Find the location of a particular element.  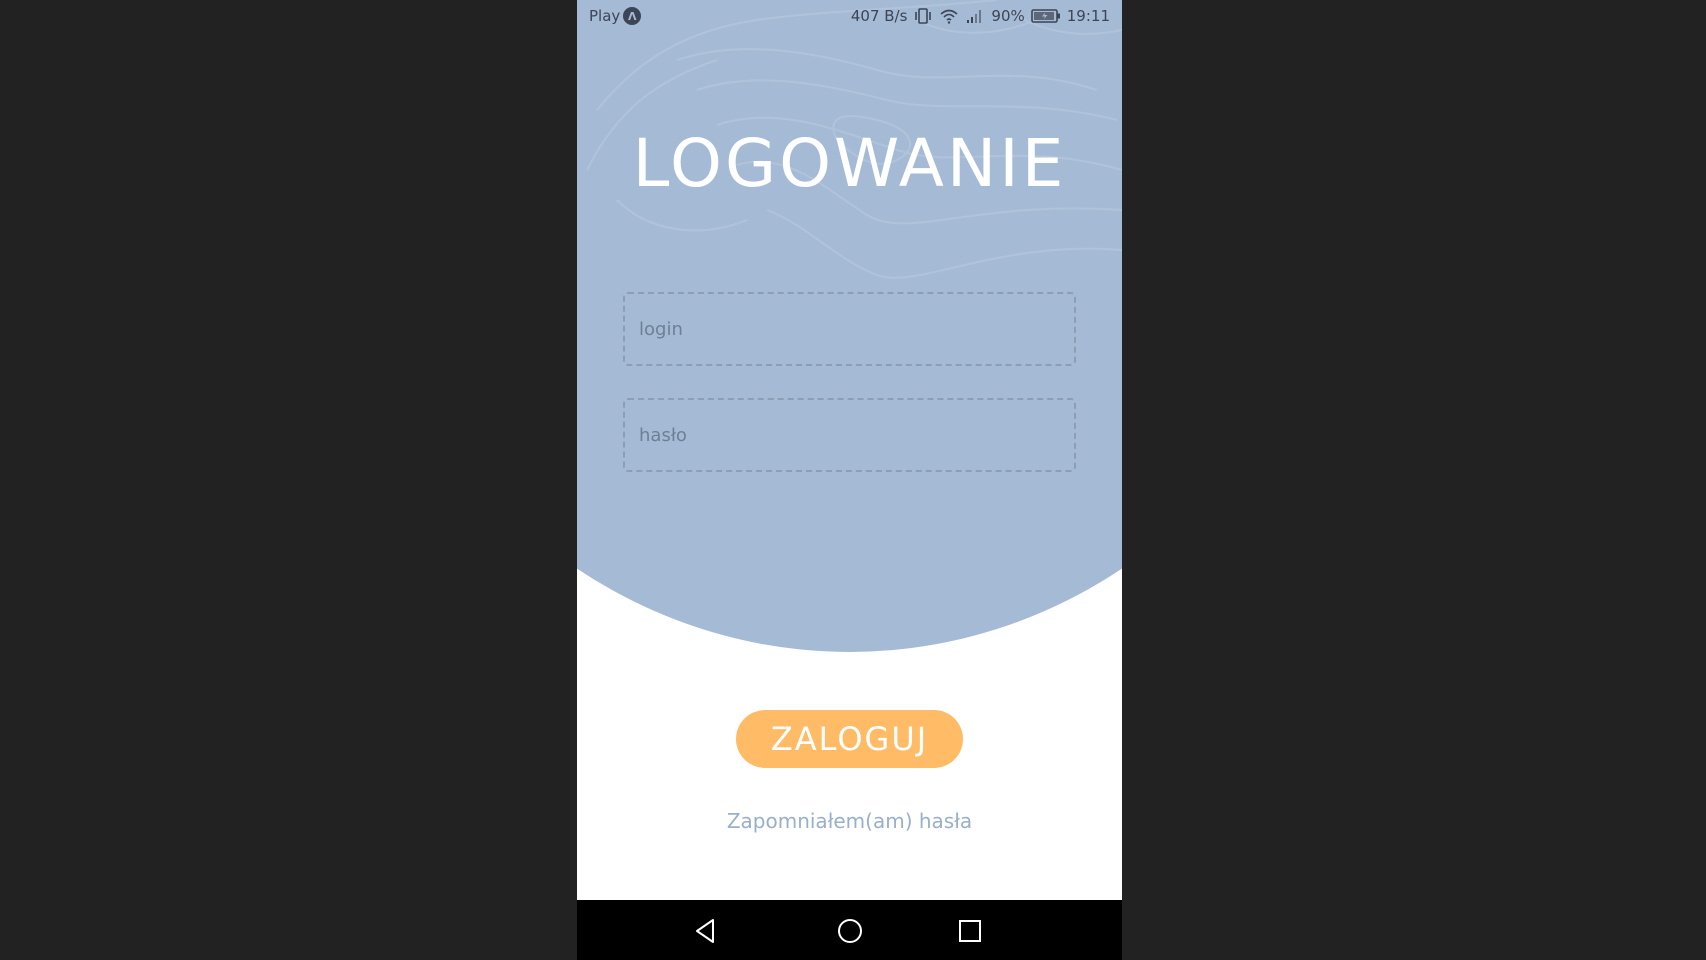

vibrate-icon is located at coordinates (923, 16).